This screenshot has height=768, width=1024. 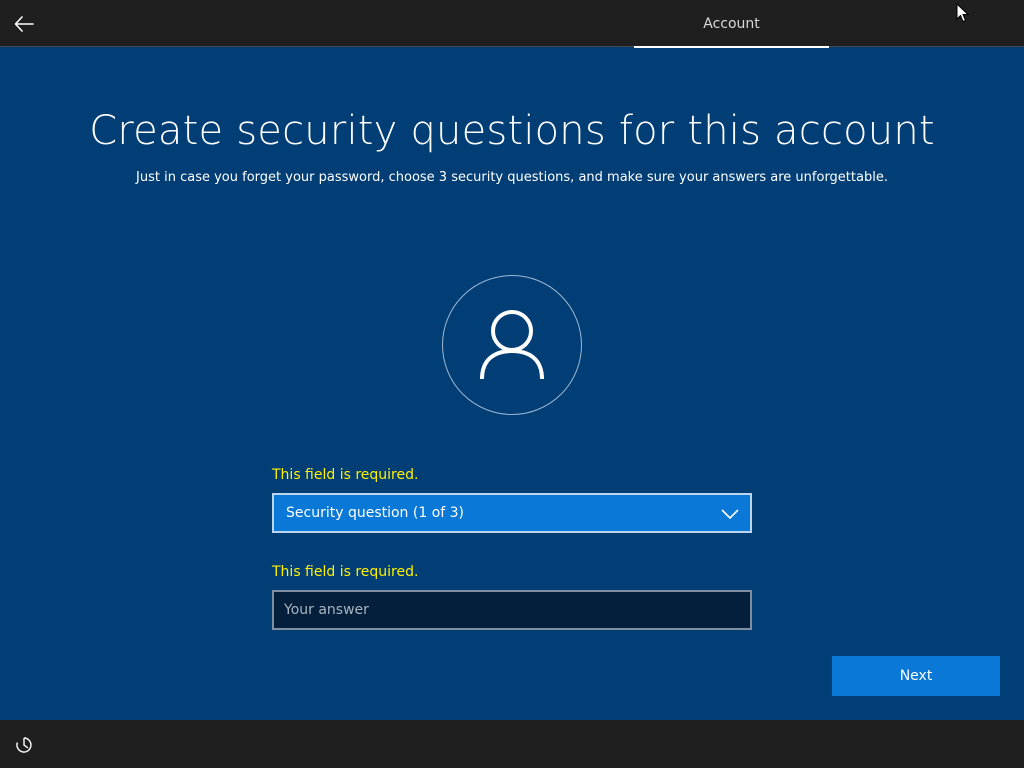 I want to click on security-question-dropdown: Security question (1 of 3), so click(x=512, y=513).